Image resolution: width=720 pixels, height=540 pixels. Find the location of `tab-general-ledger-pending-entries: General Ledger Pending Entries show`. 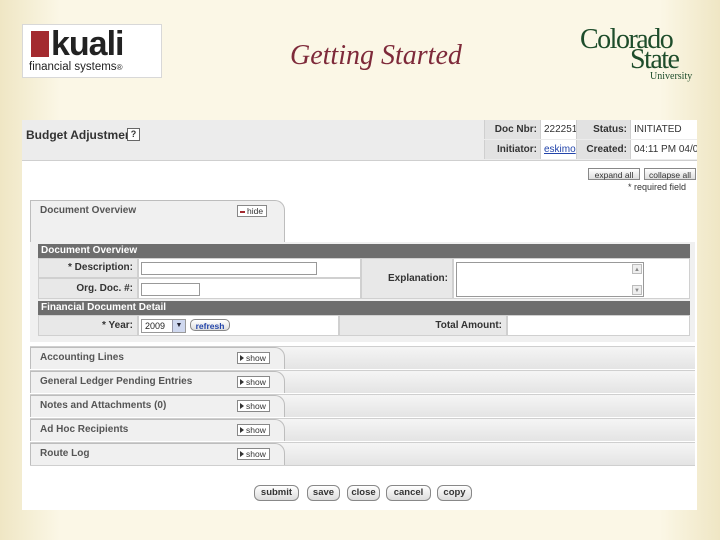

tab-general-ledger-pending-entries: General Ledger Pending Entries show is located at coordinates (362, 381).